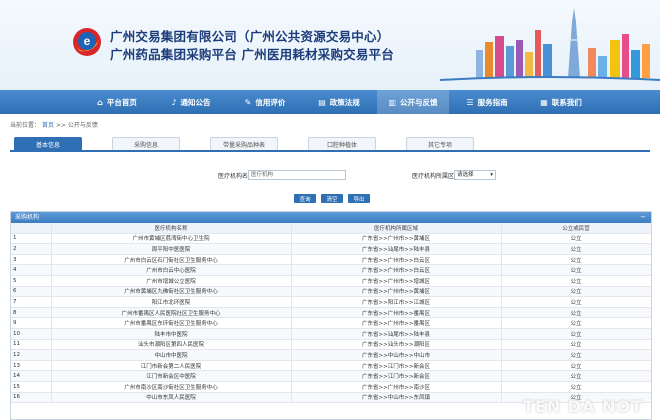 This screenshot has height=420, width=660. I want to click on table-row: 10 陆丰市中医院 广东省>>汕尾市>>陆丰县 公立, so click(331, 334).